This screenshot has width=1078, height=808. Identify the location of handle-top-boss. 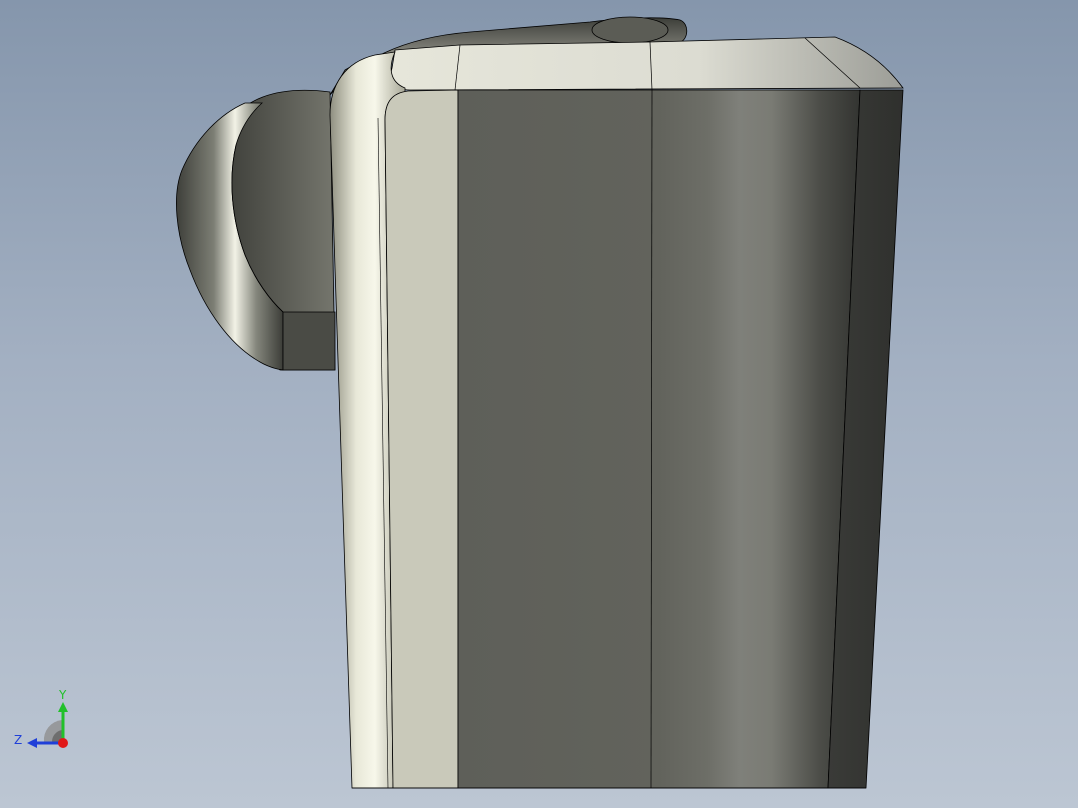
(630, 30).